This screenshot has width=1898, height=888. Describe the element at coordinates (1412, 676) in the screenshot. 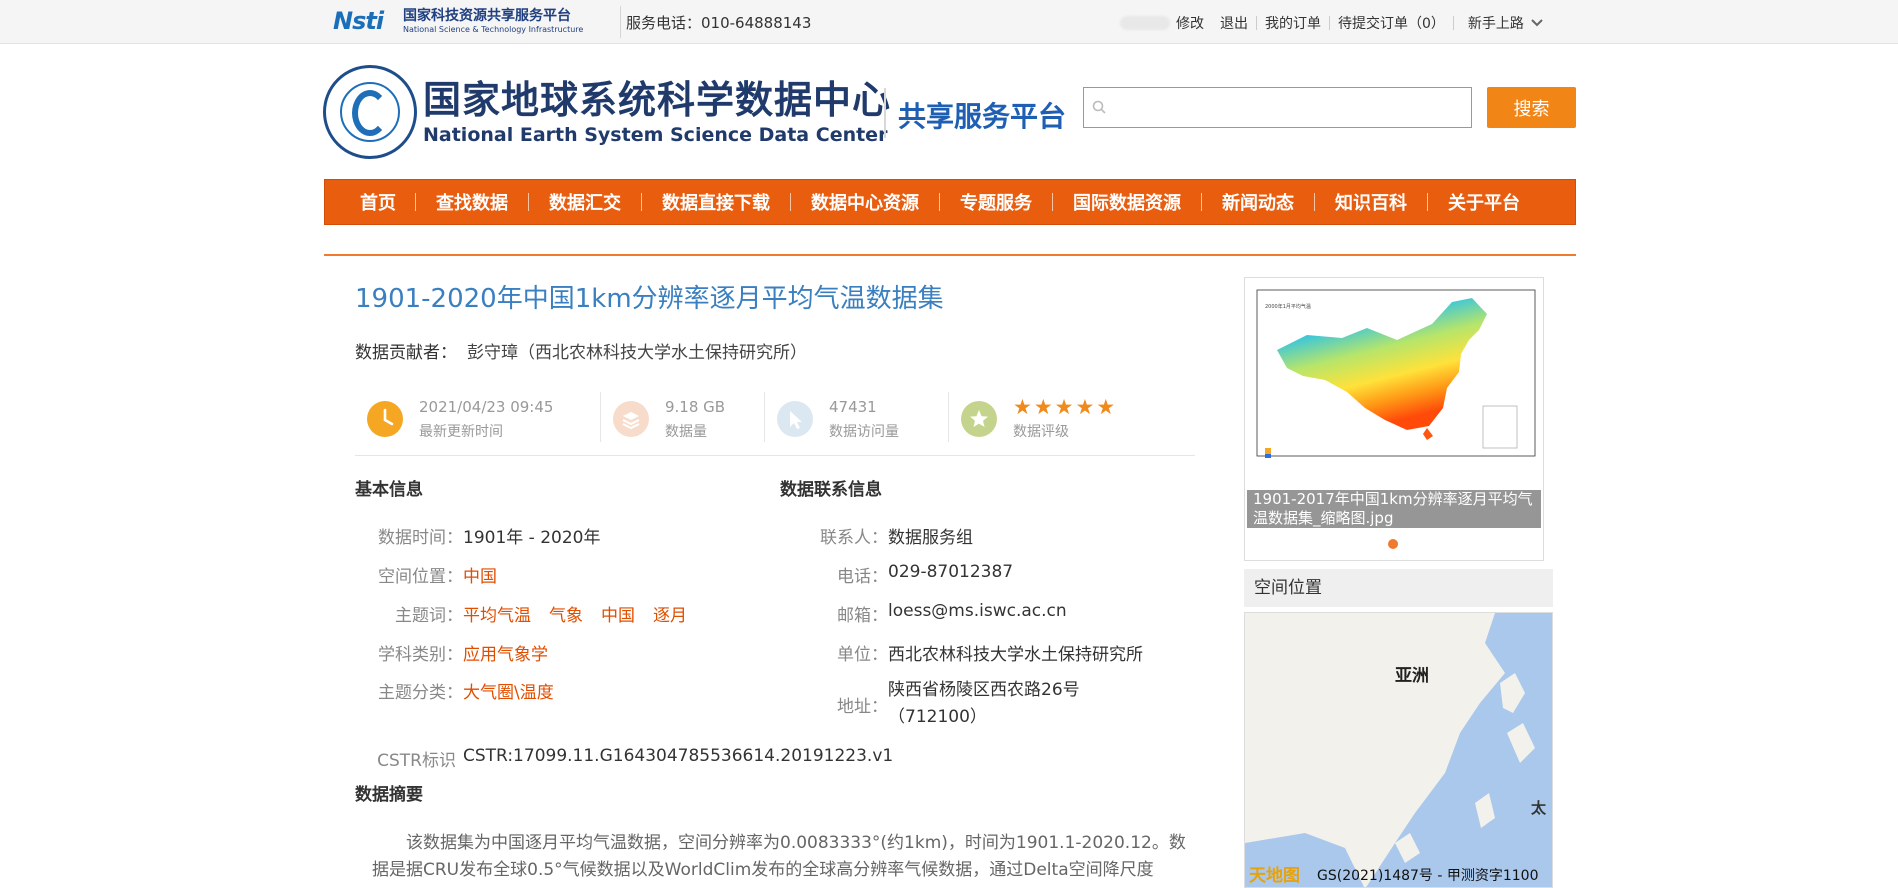

I see `map-label-asia: 亚洲` at that location.